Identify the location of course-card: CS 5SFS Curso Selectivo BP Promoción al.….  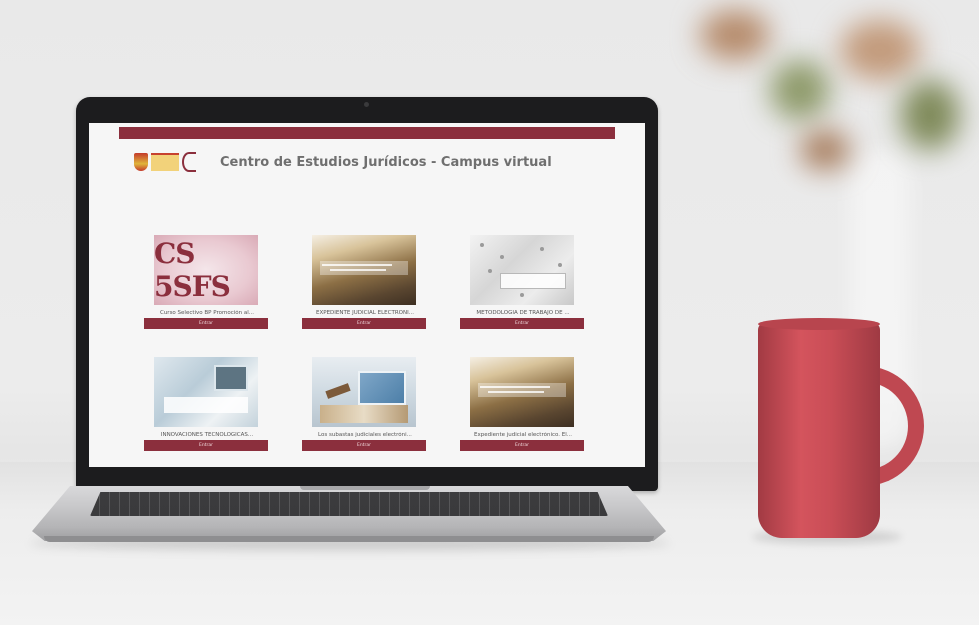
(207, 282).